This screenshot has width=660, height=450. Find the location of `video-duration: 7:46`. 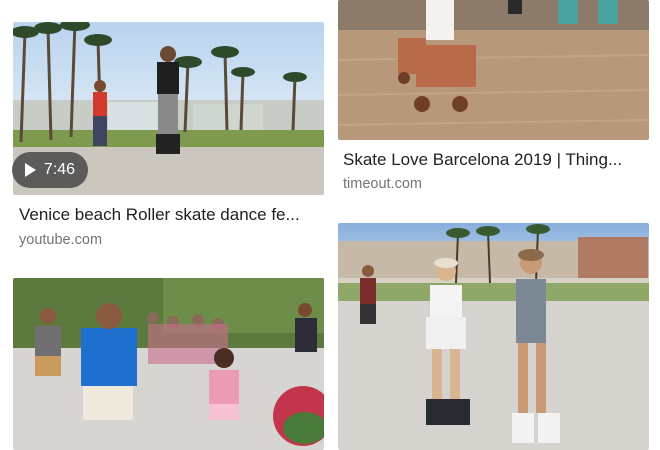

video-duration: 7:46 is located at coordinates (59, 169).